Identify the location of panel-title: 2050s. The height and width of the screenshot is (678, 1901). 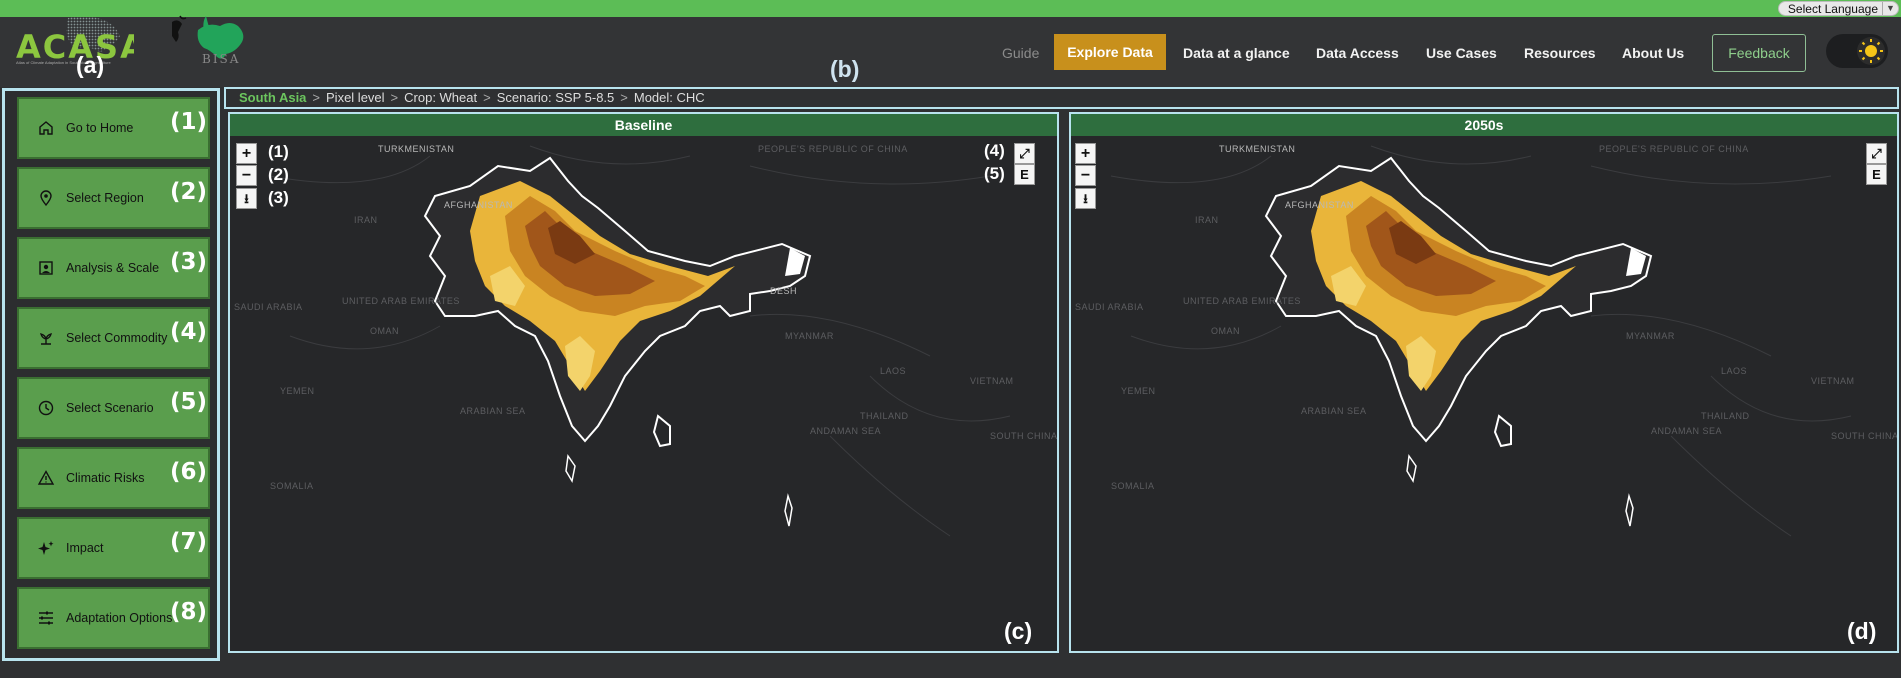
(1484, 125).